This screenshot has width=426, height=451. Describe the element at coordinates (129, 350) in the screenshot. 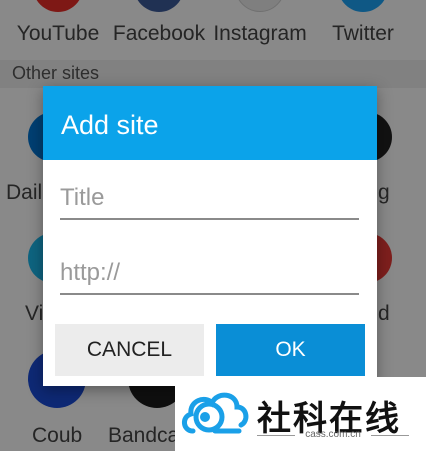

I see `cancel-button: CANCEL` at that location.